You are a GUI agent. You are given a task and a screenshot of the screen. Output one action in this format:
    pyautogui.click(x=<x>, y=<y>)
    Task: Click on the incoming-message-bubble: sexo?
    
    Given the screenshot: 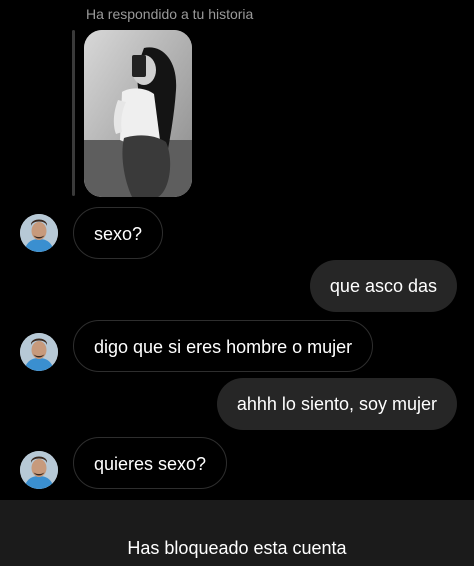 What is the action you would take?
    pyautogui.click(x=118, y=233)
    